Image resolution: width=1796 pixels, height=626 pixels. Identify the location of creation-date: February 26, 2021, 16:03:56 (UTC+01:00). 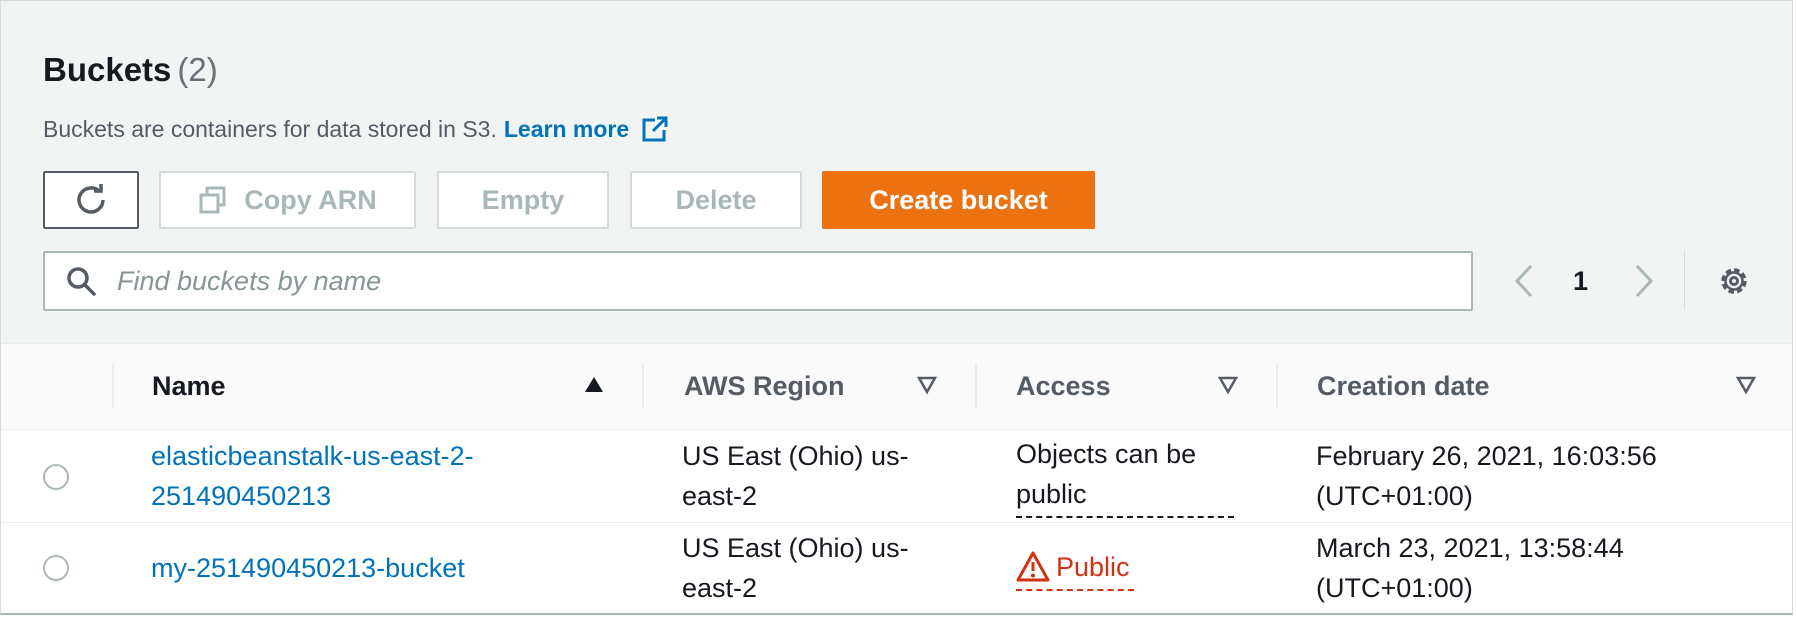
(1546, 476).